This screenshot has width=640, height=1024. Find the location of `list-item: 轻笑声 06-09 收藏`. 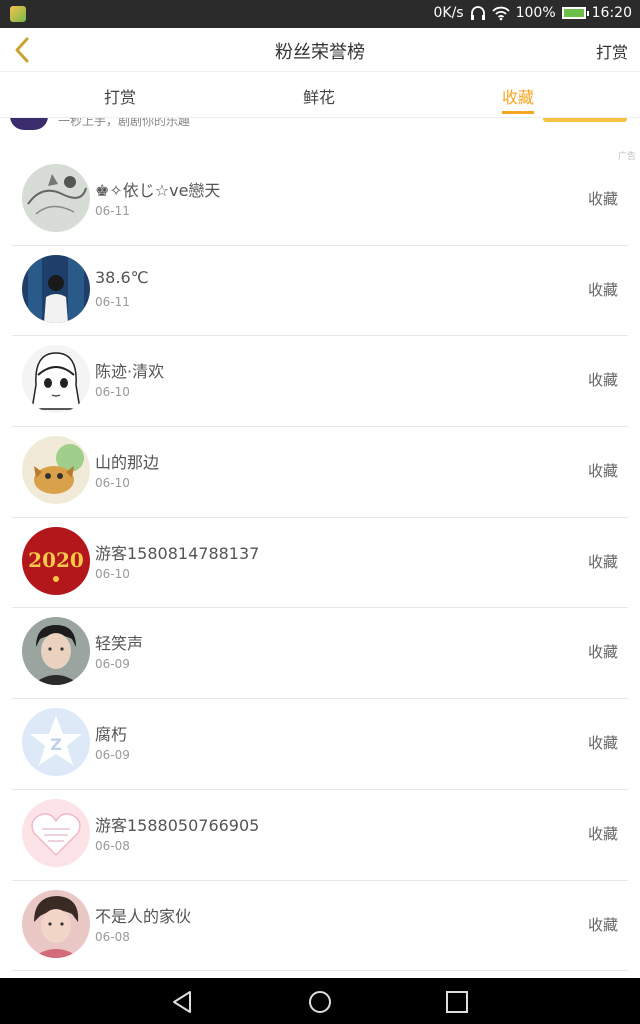

list-item: 轻笑声 06-09 收藏 is located at coordinates (320, 653).